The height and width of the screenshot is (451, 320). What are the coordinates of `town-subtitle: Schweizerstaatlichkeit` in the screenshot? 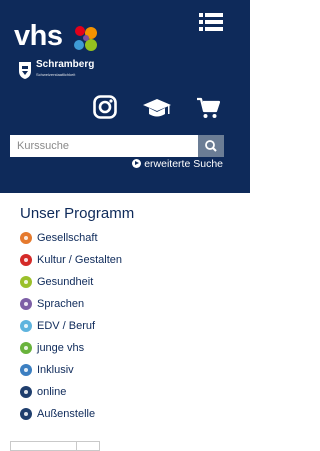 It's located at (56, 74).